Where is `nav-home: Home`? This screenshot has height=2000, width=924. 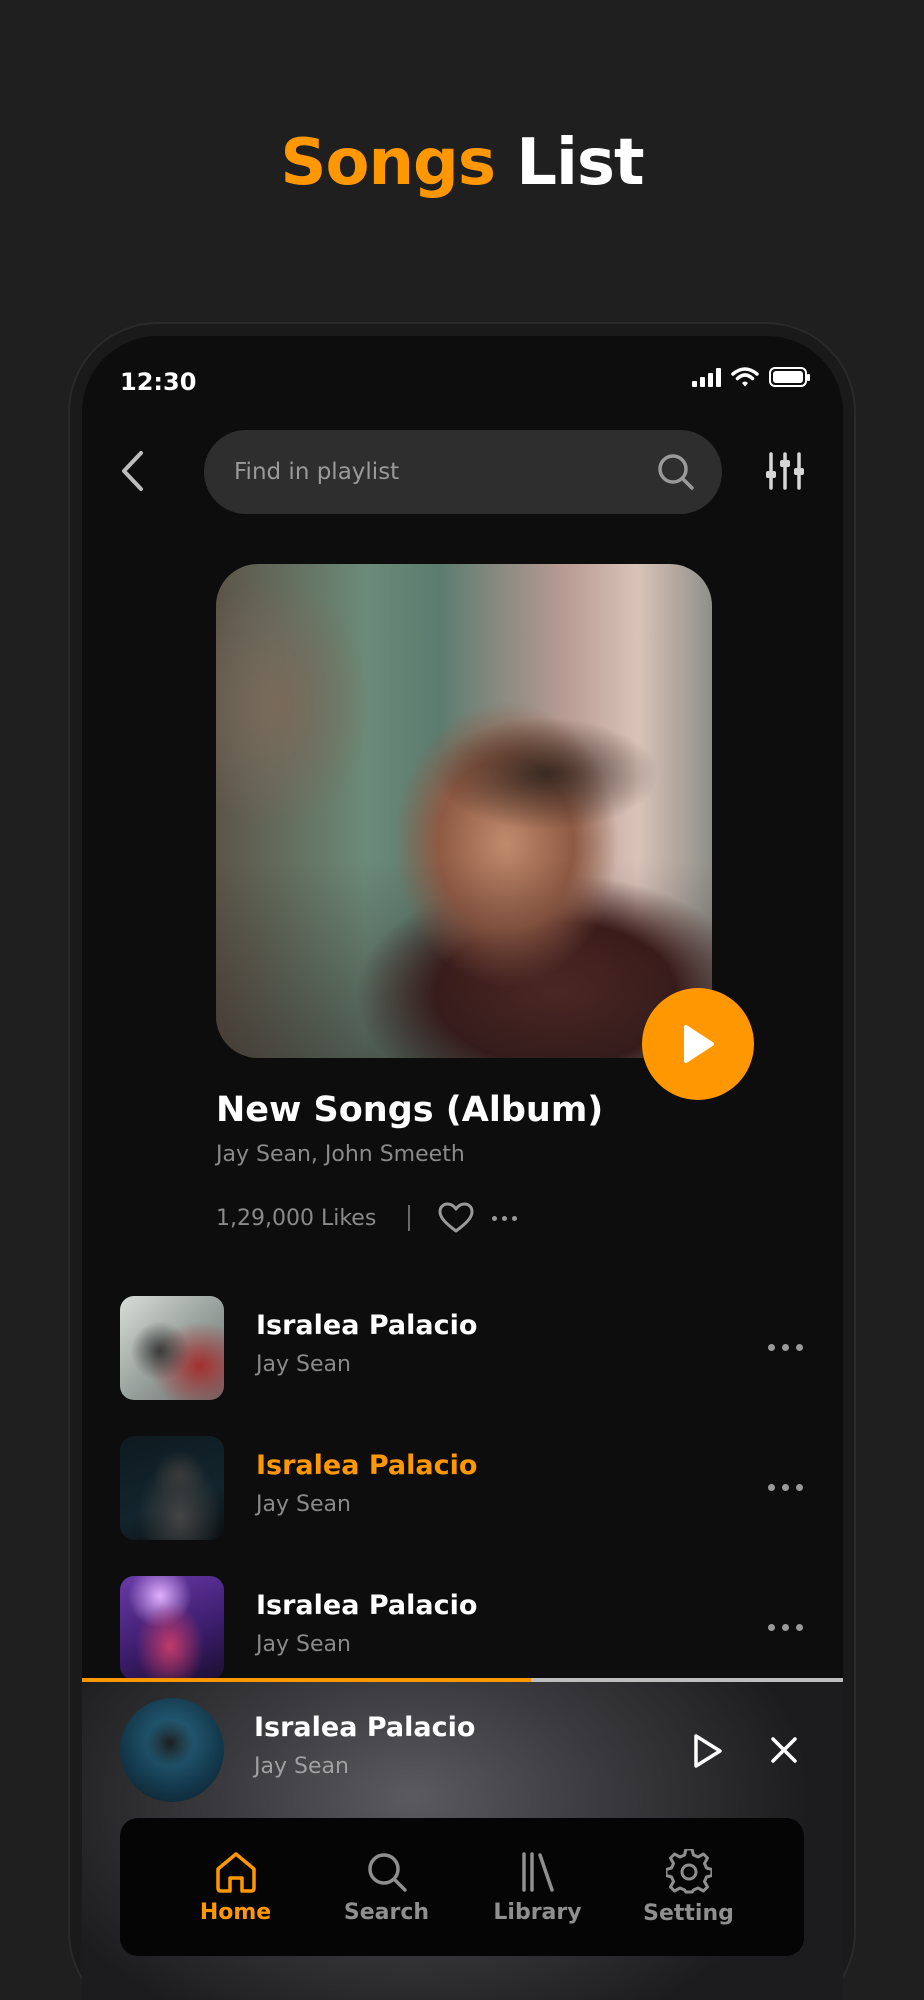 nav-home: Home is located at coordinates (236, 1887).